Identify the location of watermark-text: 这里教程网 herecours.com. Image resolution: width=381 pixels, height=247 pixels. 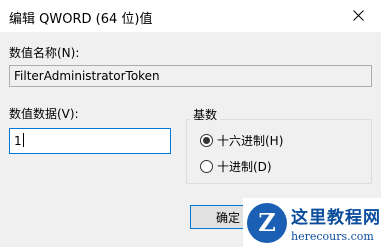
(336, 223).